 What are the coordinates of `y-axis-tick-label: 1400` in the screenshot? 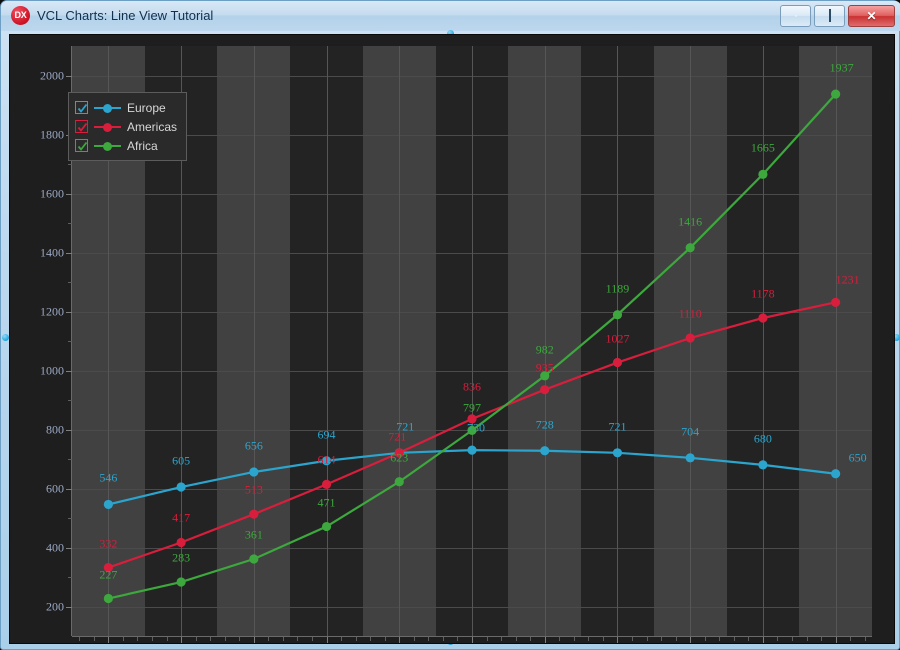 It's located at (52, 252).